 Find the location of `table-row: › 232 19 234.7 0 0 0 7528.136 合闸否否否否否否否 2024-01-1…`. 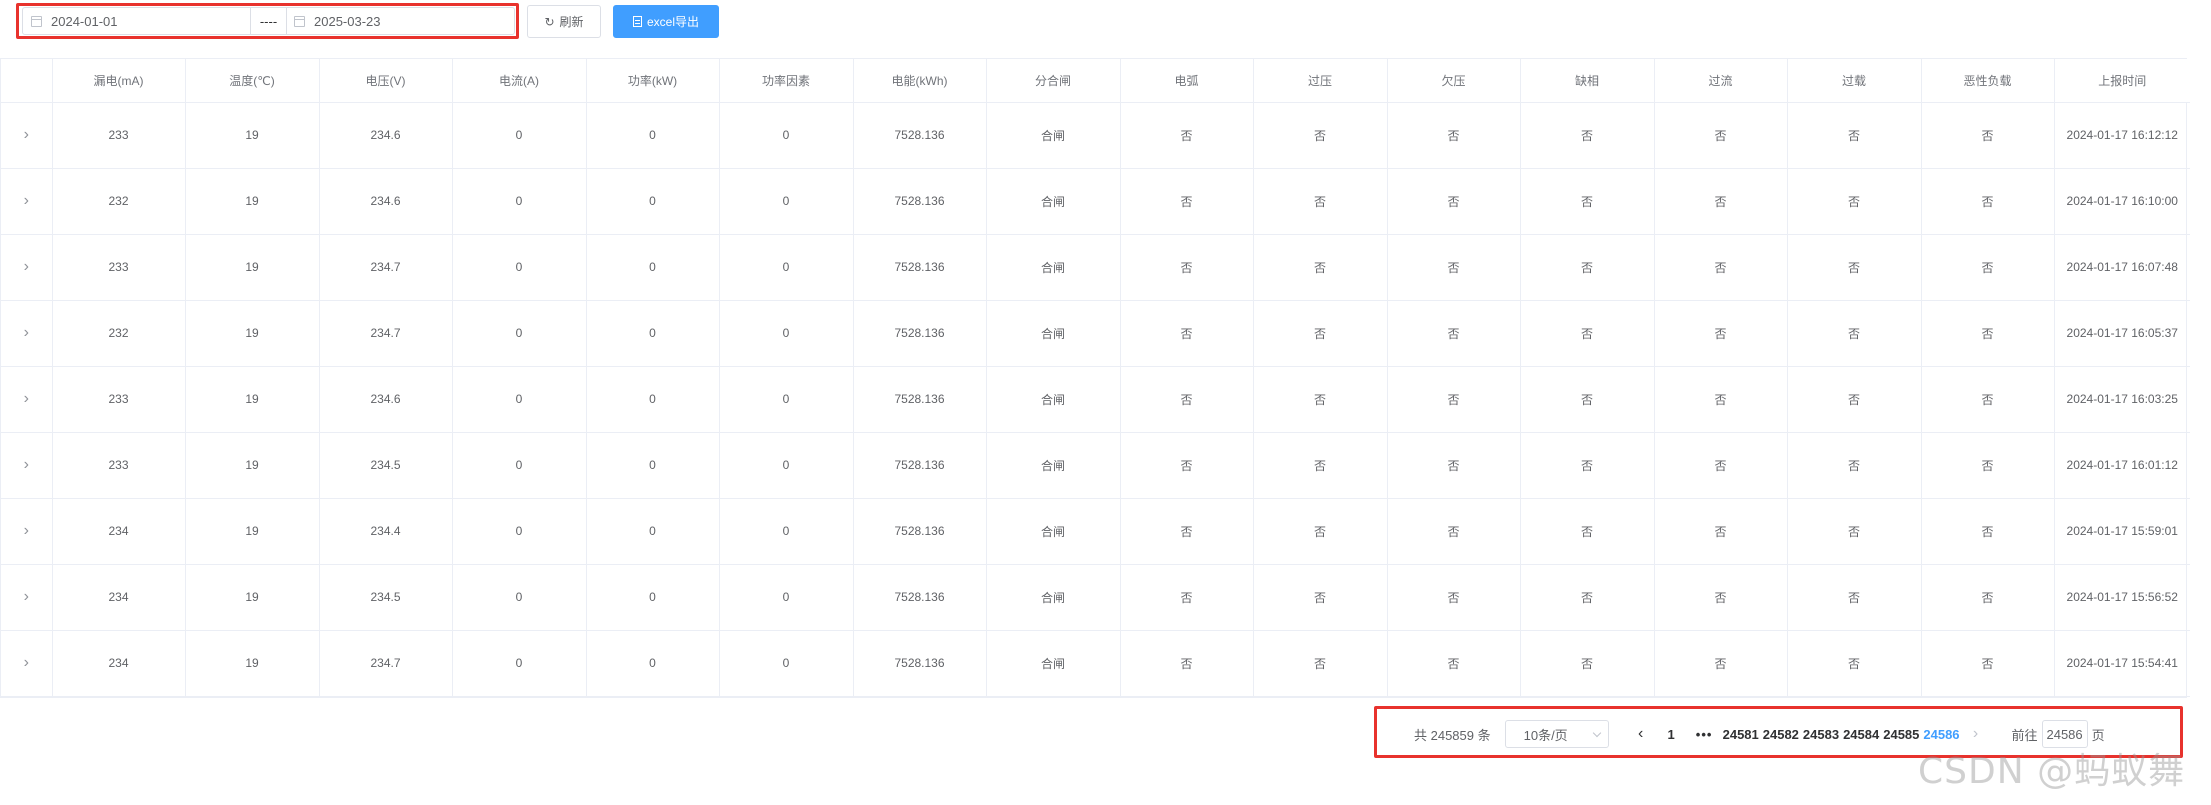

table-row: › 232 19 234.7 0 0 0 7528.136 合闸否否否否否否否 2024-01-1… is located at coordinates (1095, 333).